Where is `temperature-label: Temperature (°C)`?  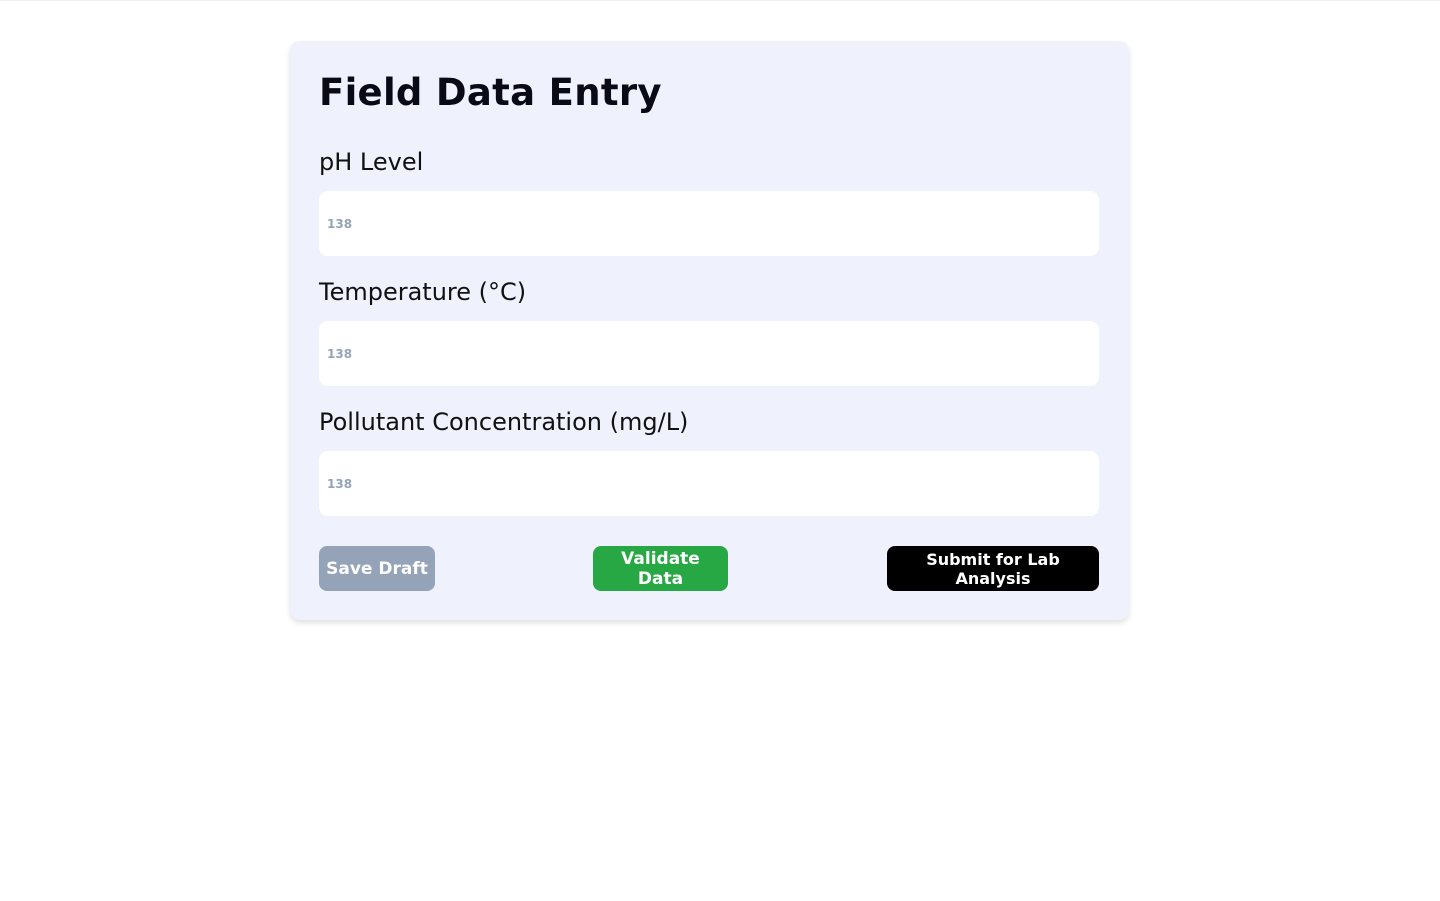 temperature-label: Temperature (°C) is located at coordinates (423, 292).